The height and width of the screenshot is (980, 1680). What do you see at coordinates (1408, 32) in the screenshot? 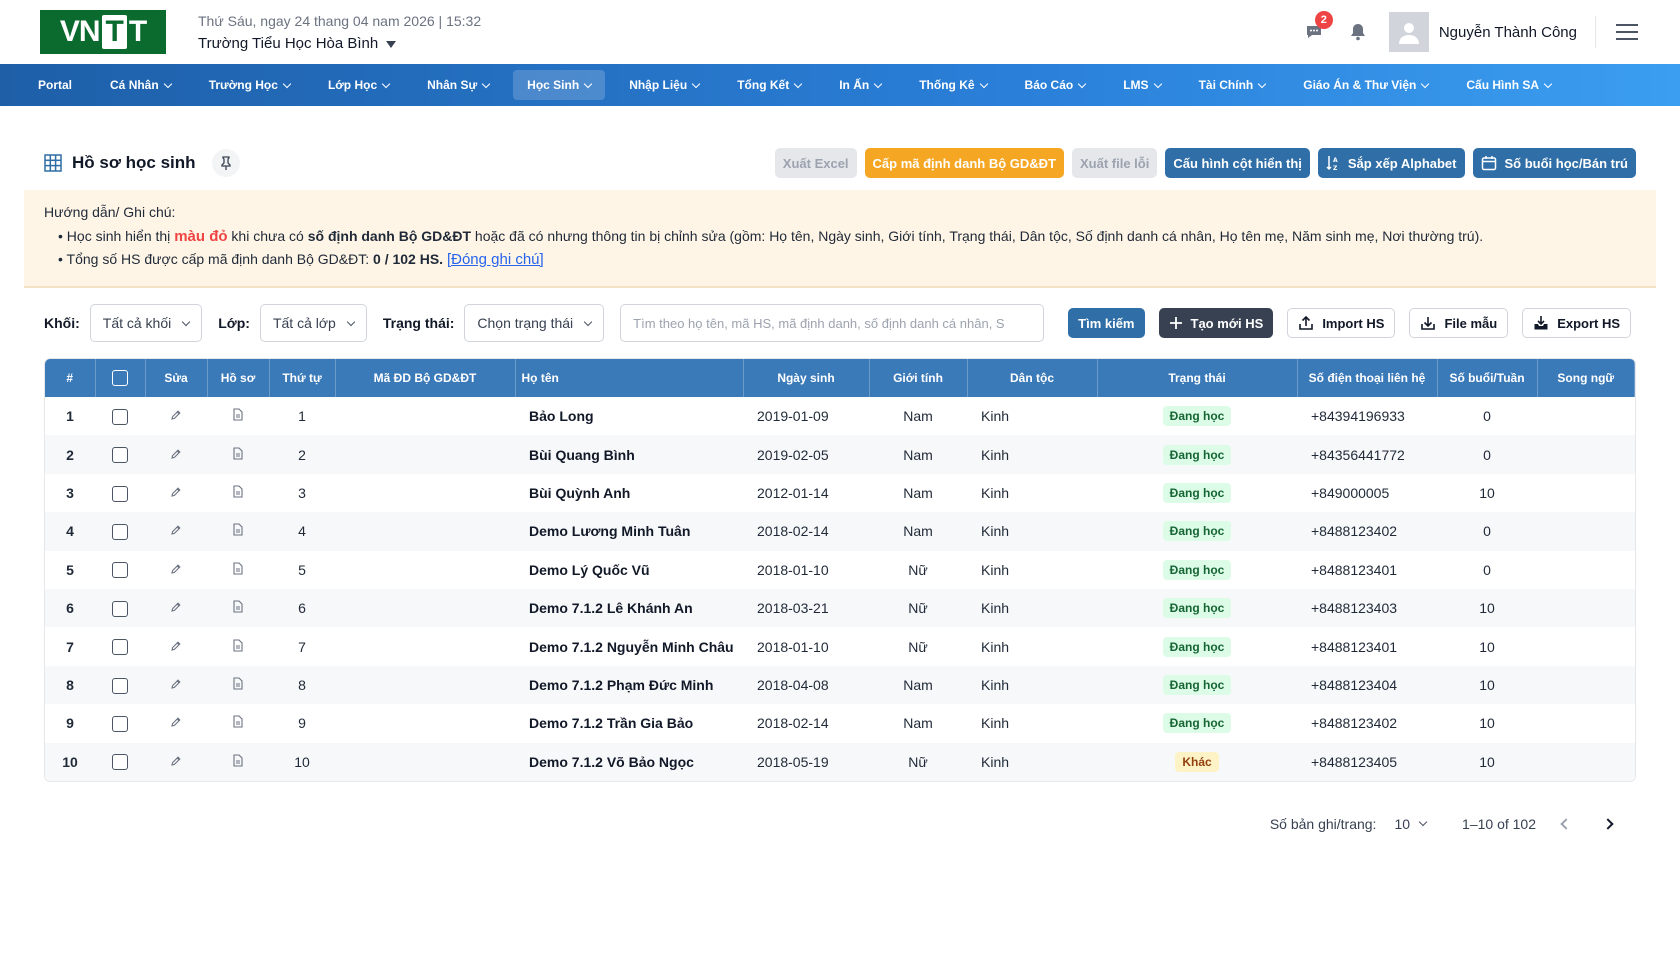
I see `avatar` at bounding box center [1408, 32].